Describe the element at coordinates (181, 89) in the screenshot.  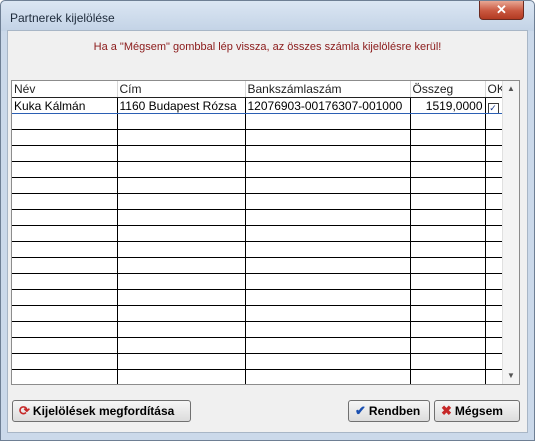
I see `column-header-address: Cím` at that location.